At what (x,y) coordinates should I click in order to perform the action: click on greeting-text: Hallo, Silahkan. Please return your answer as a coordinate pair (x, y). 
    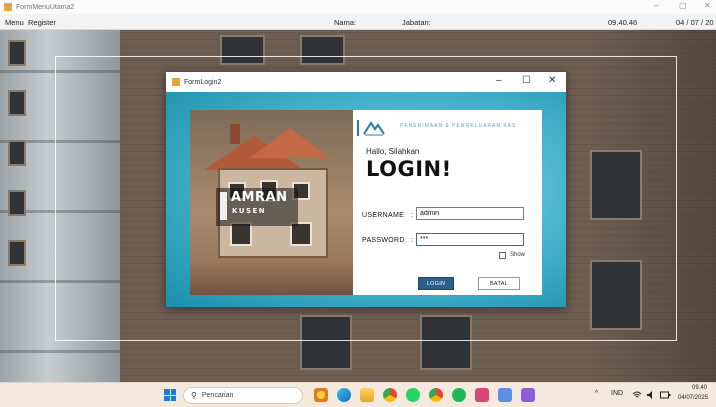
    Looking at the image, I should click on (393, 151).